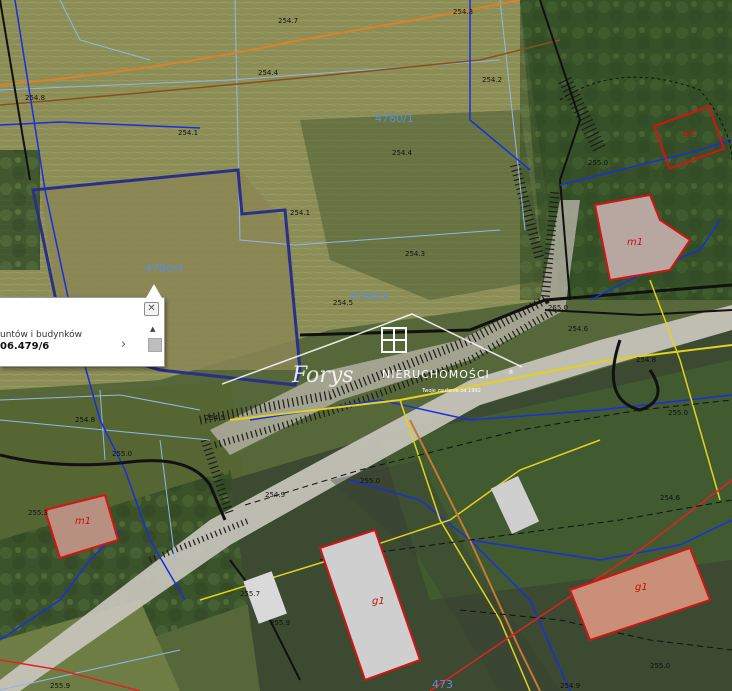 This screenshot has width=732, height=691. I want to click on popup-parcel-id: 06.479/6, so click(24, 346).